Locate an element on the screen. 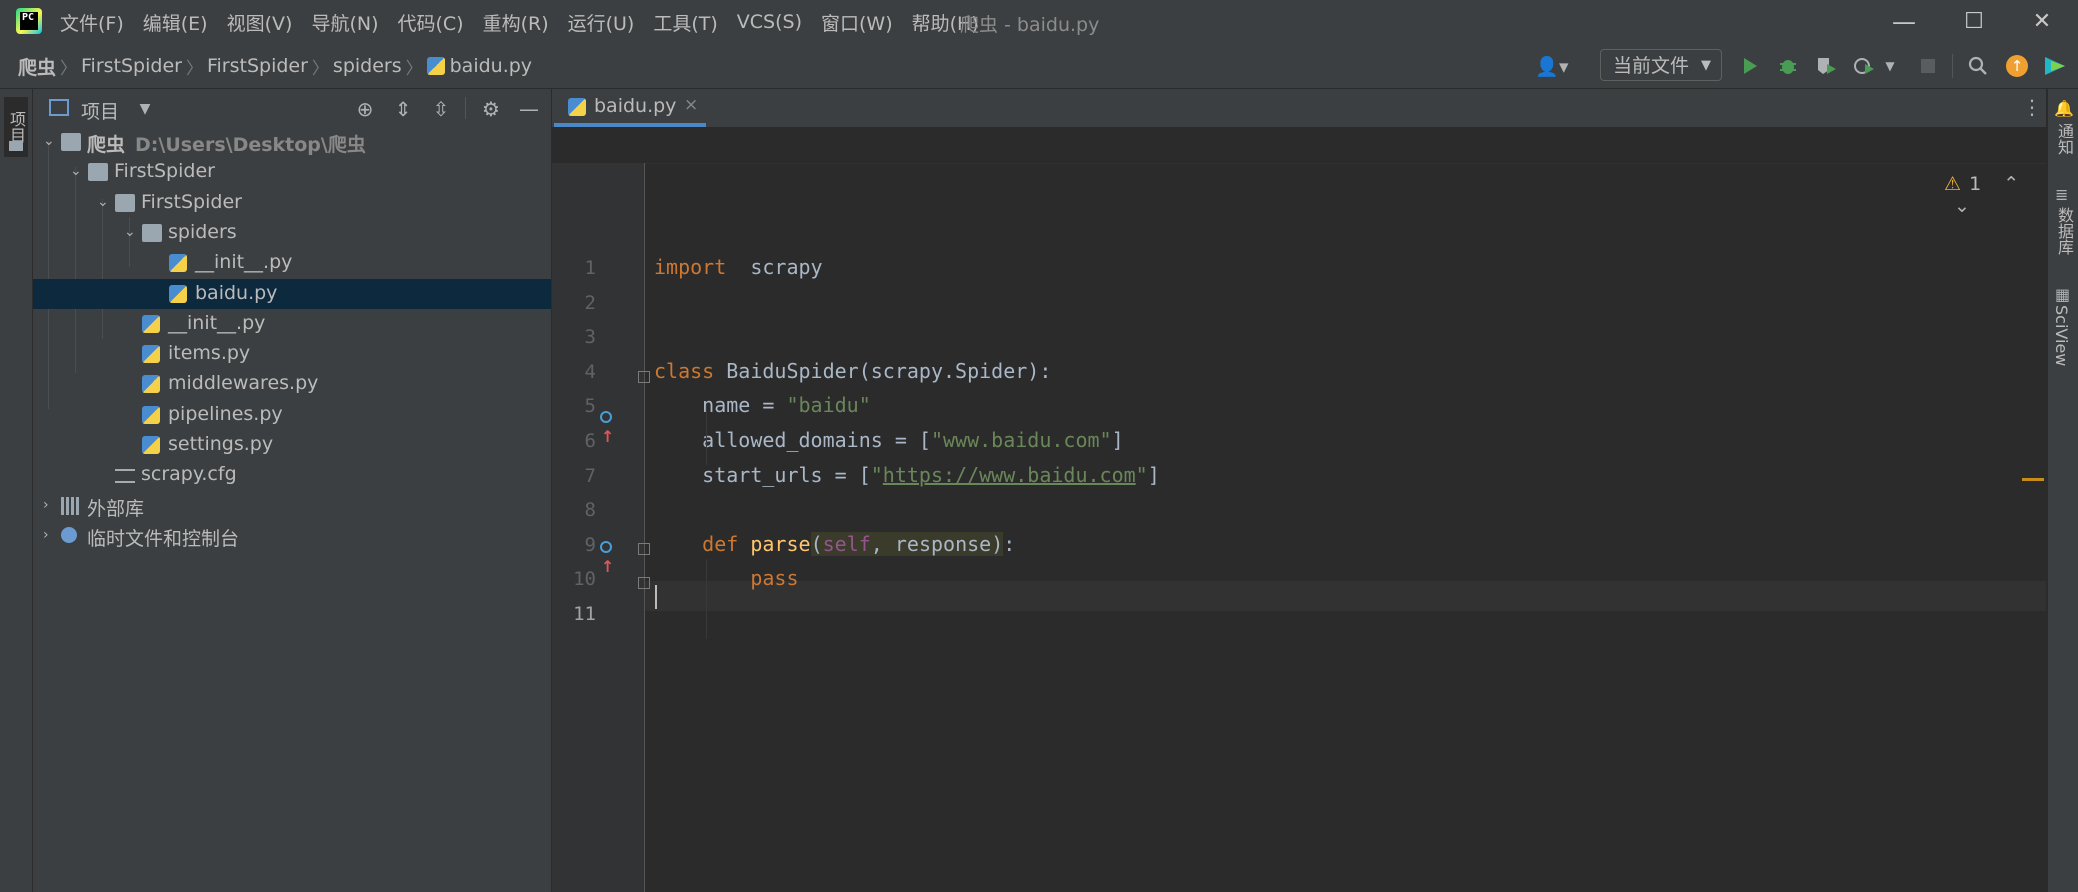 The image size is (2078, 892). sciview-tool-button: SciView is located at coordinates (2061, 335).